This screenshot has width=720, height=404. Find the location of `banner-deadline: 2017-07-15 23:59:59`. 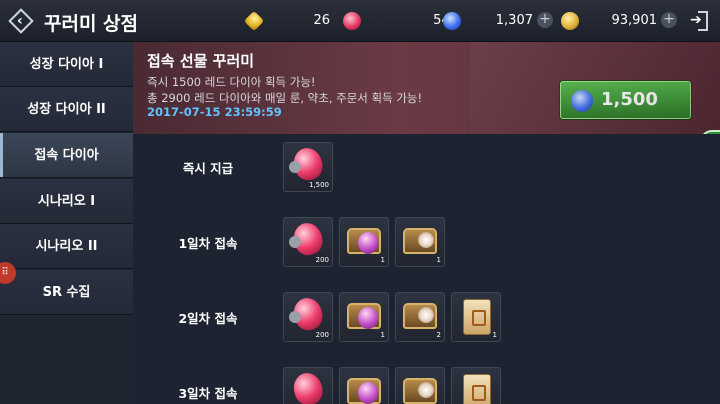

banner-deadline: 2017-07-15 23:59:59 is located at coordinates (214, 112).